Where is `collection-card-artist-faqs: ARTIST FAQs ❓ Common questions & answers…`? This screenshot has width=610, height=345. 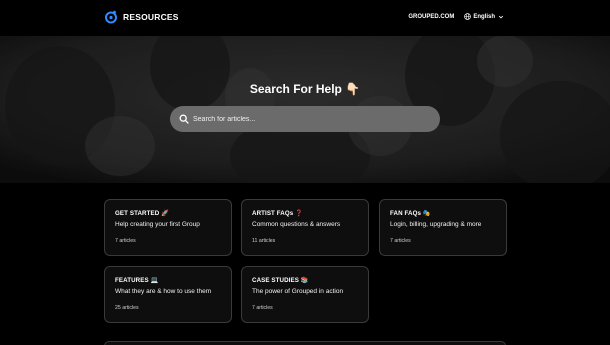 collection-card-artist-faqs: ARTIST FAQs ❓ Common questions & answers… is located at coordinates (305, 227).